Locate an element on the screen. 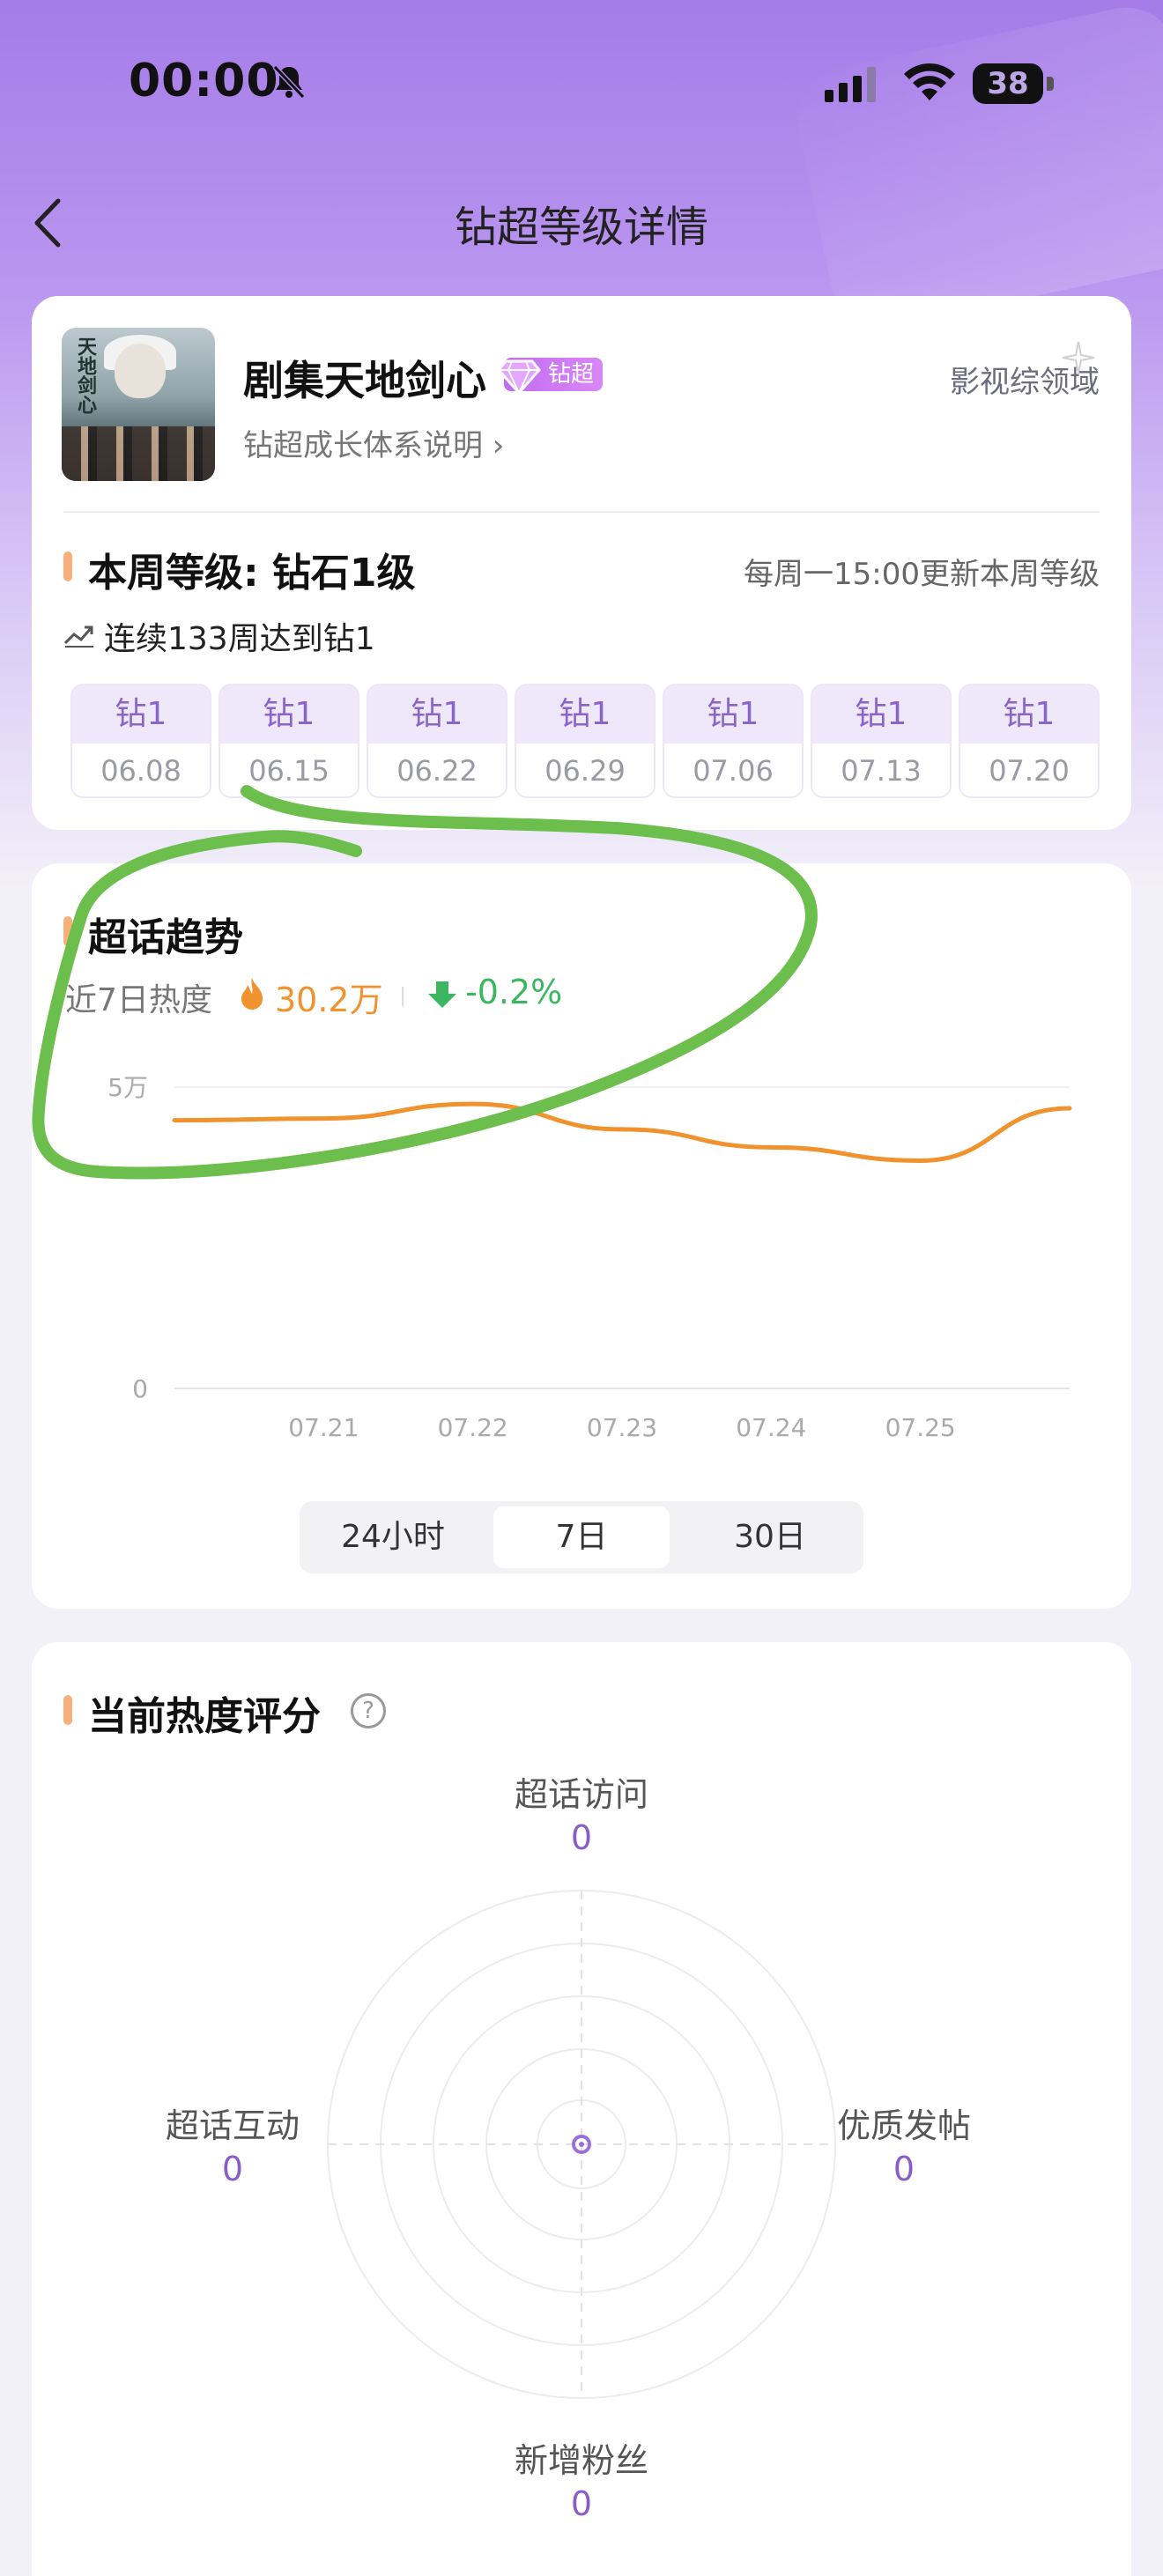  week-cell: 钻1 06.08 is located at coordinates (140, 741).